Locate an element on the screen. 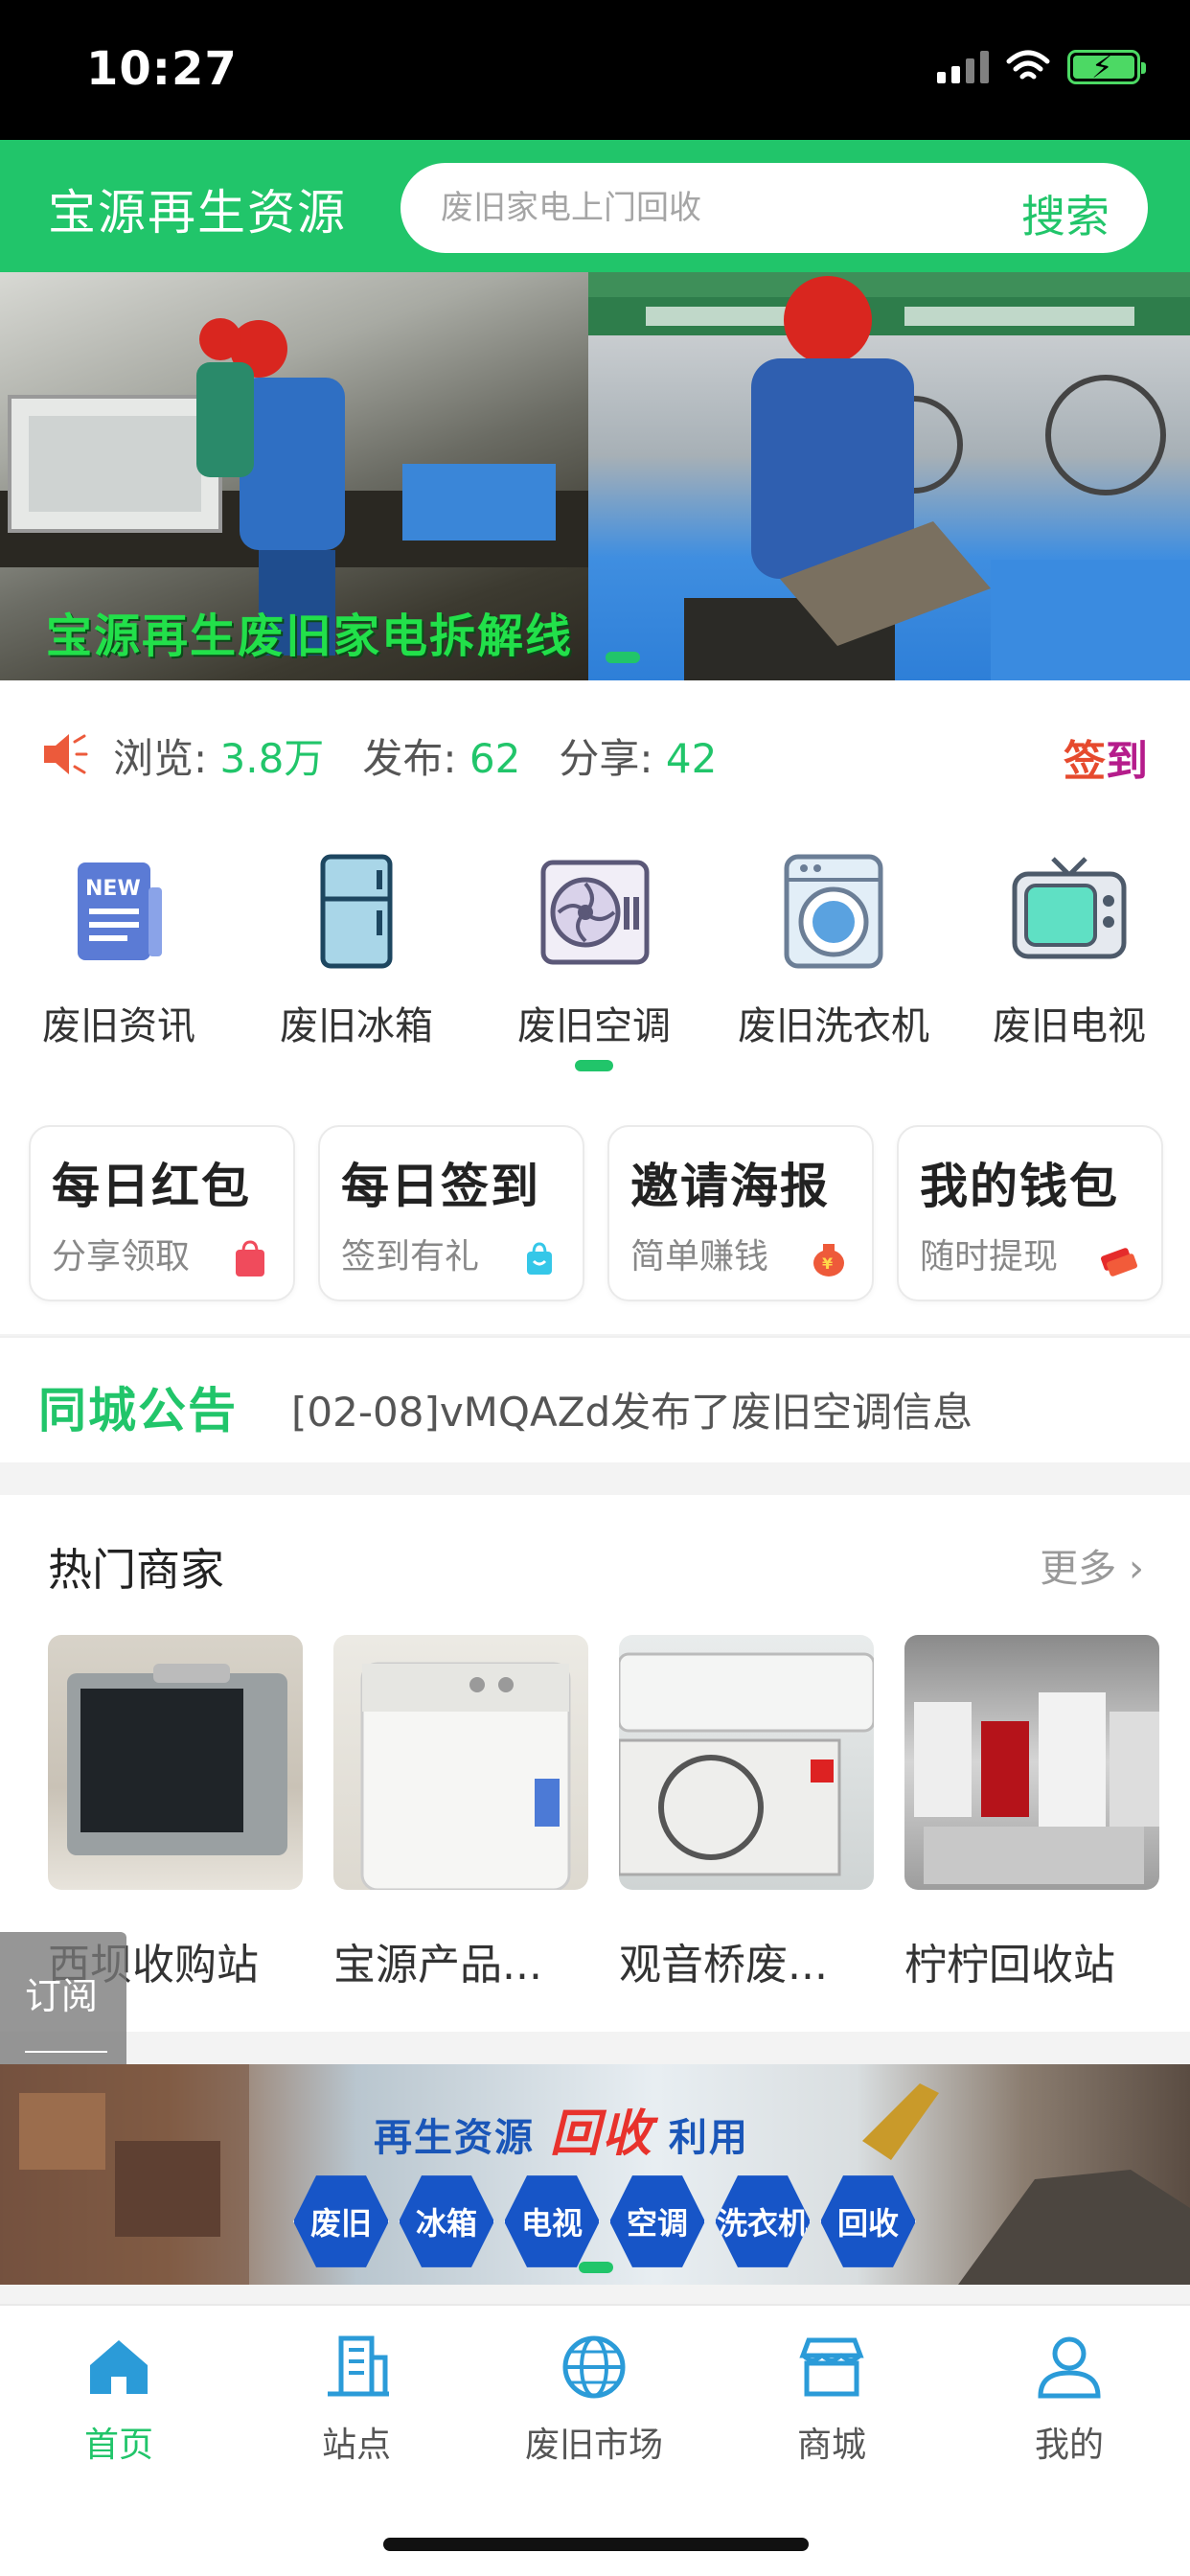 The height and width of the screenshot is (2576, 1190). recycle-banner: 再生资源 回收 利用 废旧 冰箱 电视 空调 洗衣机 回收 is located at coordinates (595, 2174).